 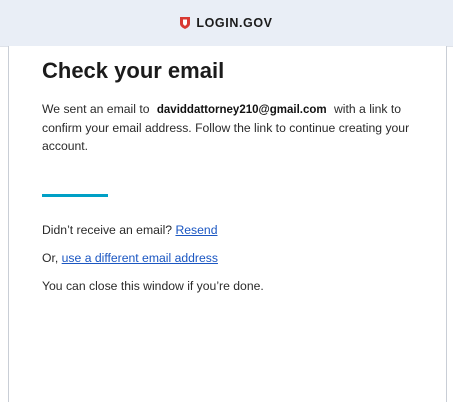 What do you see at coordinates (140, 258) in the screenshot?
I see `use-different-email-link: use a different email address` at bounding box center [140, 258].